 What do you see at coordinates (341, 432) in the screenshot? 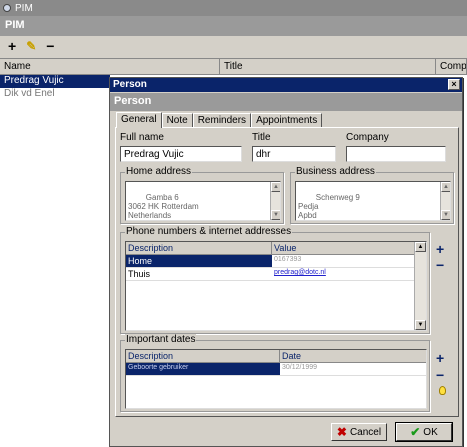
I see `cancel-icon: ✖` at bounding box center [341, 432].